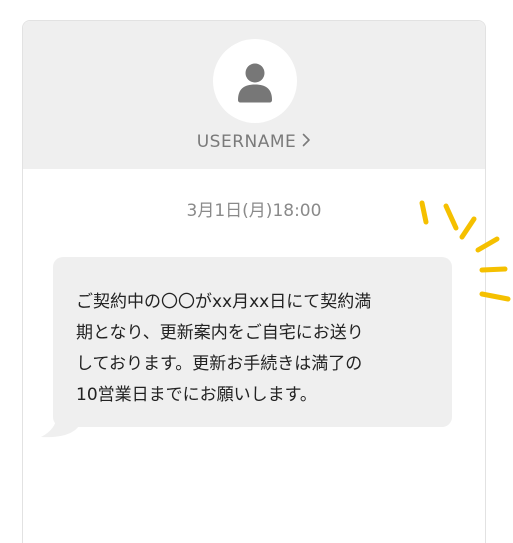  Describe the element at coordinates (306, 142) in the screenshot. I see `chevron-right-icon` at that location.